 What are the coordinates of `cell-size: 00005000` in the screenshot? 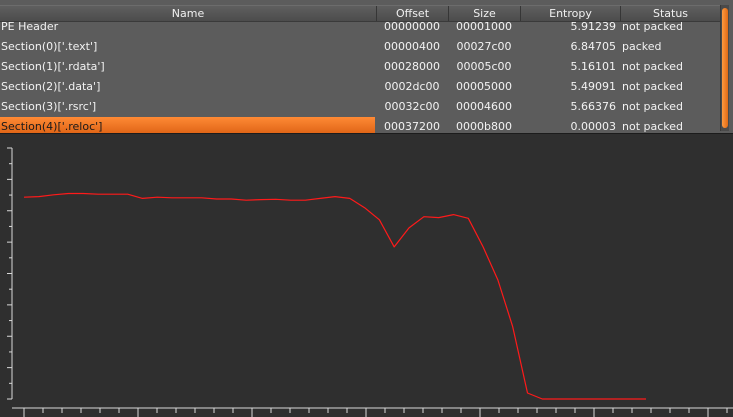 It's located at (484, 86).